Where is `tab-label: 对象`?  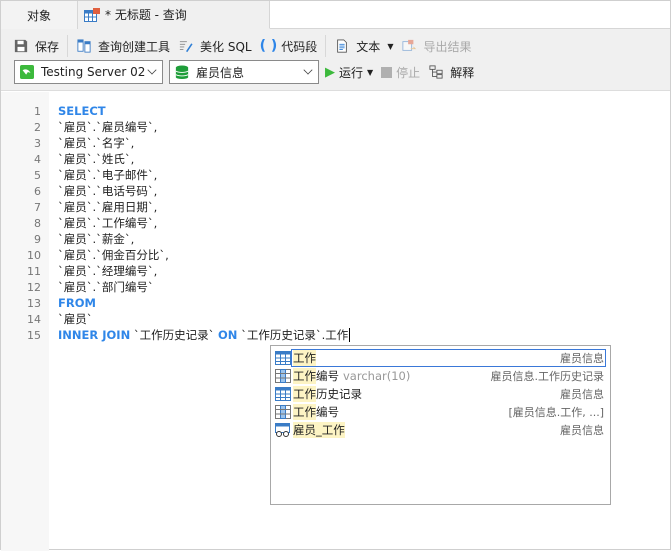
tab-label: 对象 is located at coordinates (38, 15).